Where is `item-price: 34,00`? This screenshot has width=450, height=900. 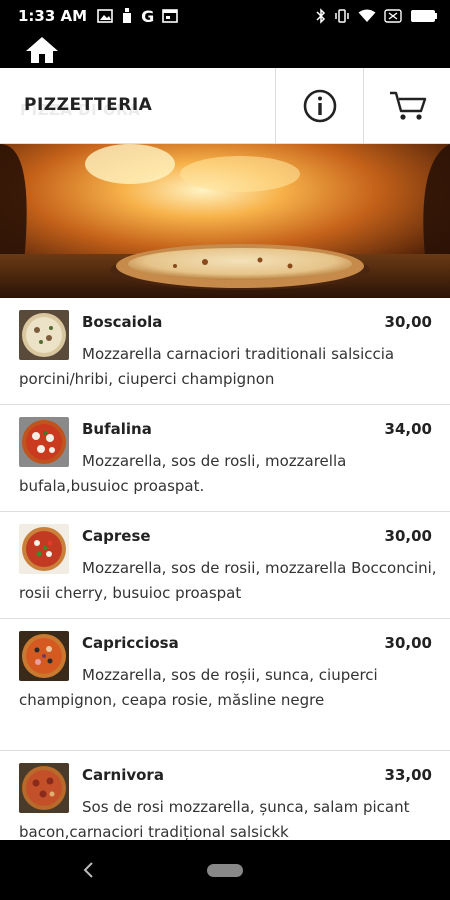
item-price: 34,00 is located at coordinates (408, 429).